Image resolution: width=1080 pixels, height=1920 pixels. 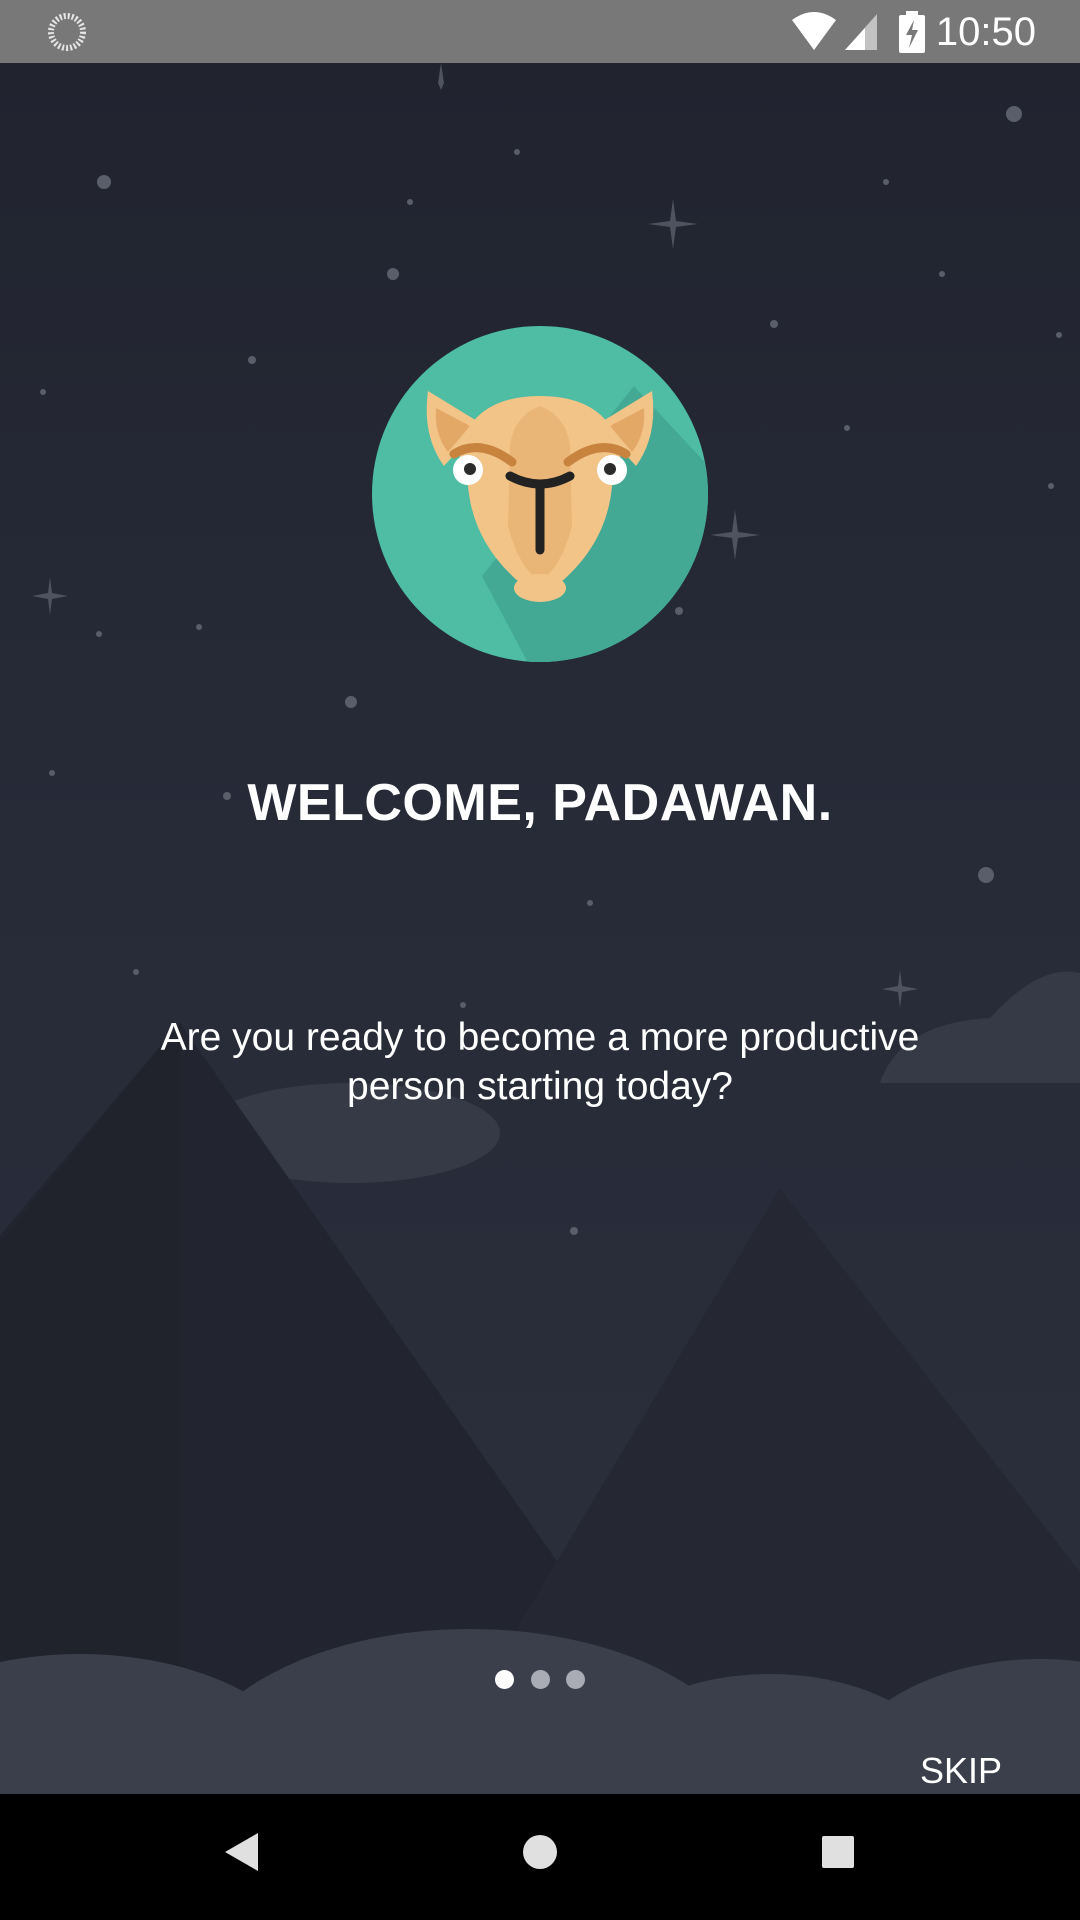 What do you see at coordinates (861, 32) in the screenshot?
I see `signal-icon` at bounding box center [861, 32].